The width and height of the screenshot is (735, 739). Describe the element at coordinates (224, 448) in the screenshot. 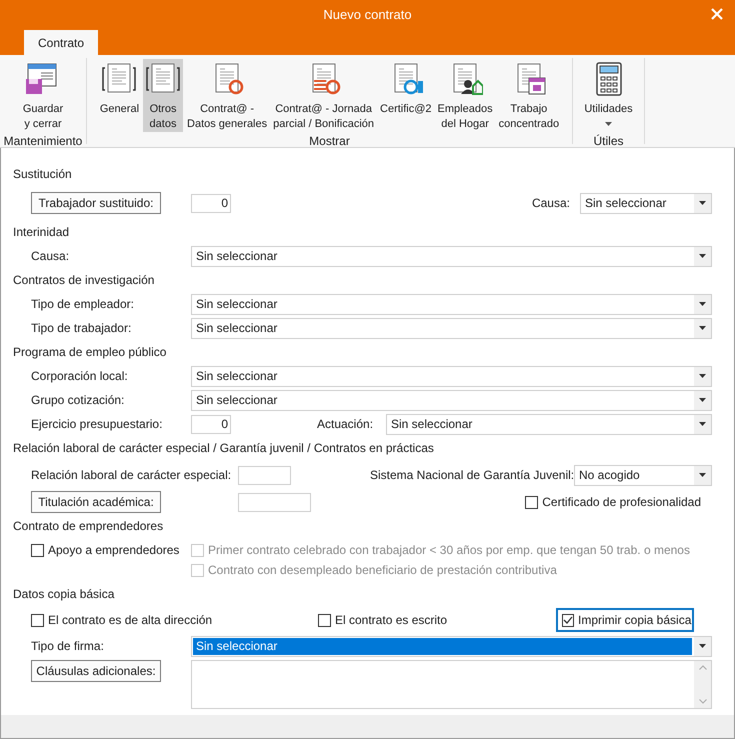

I see `section-heading: Relación laboral de carácter especial / Garantía juvenil / Contratos en prácticas` at that location.